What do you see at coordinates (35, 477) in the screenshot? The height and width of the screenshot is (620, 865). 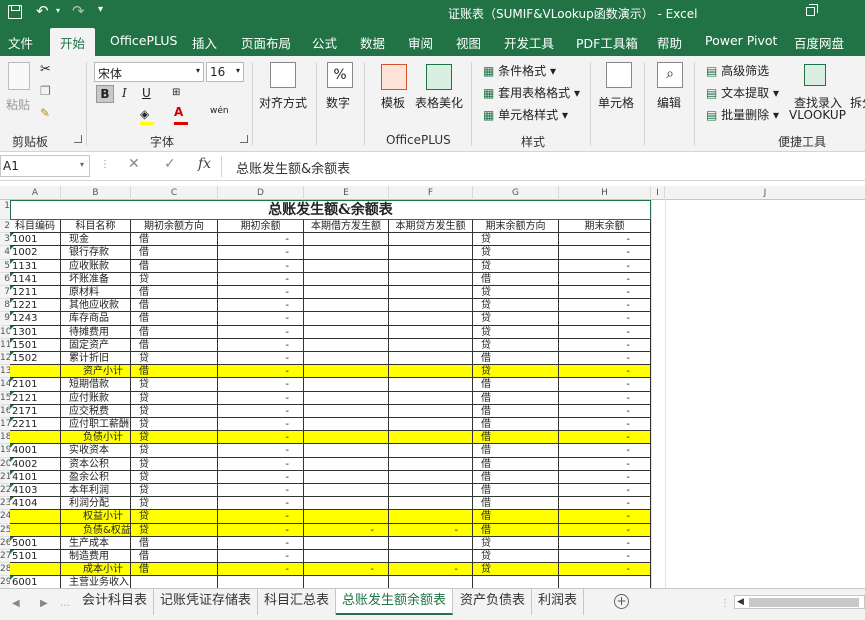 I see `cell-code: 4101` at bounding box center [35, 477].